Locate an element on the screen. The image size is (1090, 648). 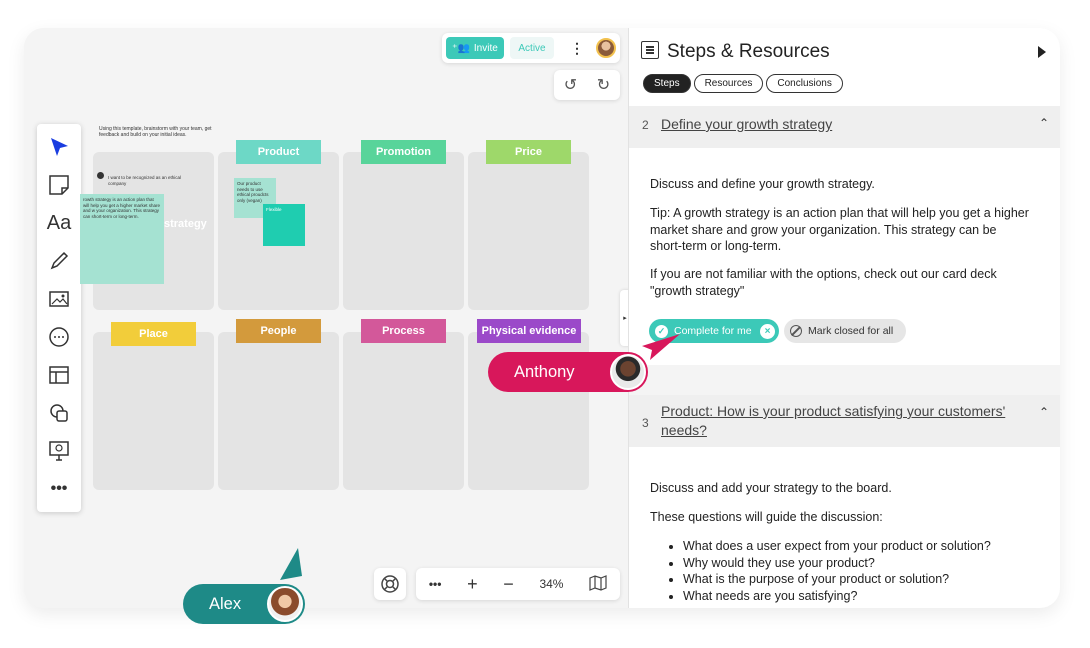
map-icon is located at coordinates (598, 584).